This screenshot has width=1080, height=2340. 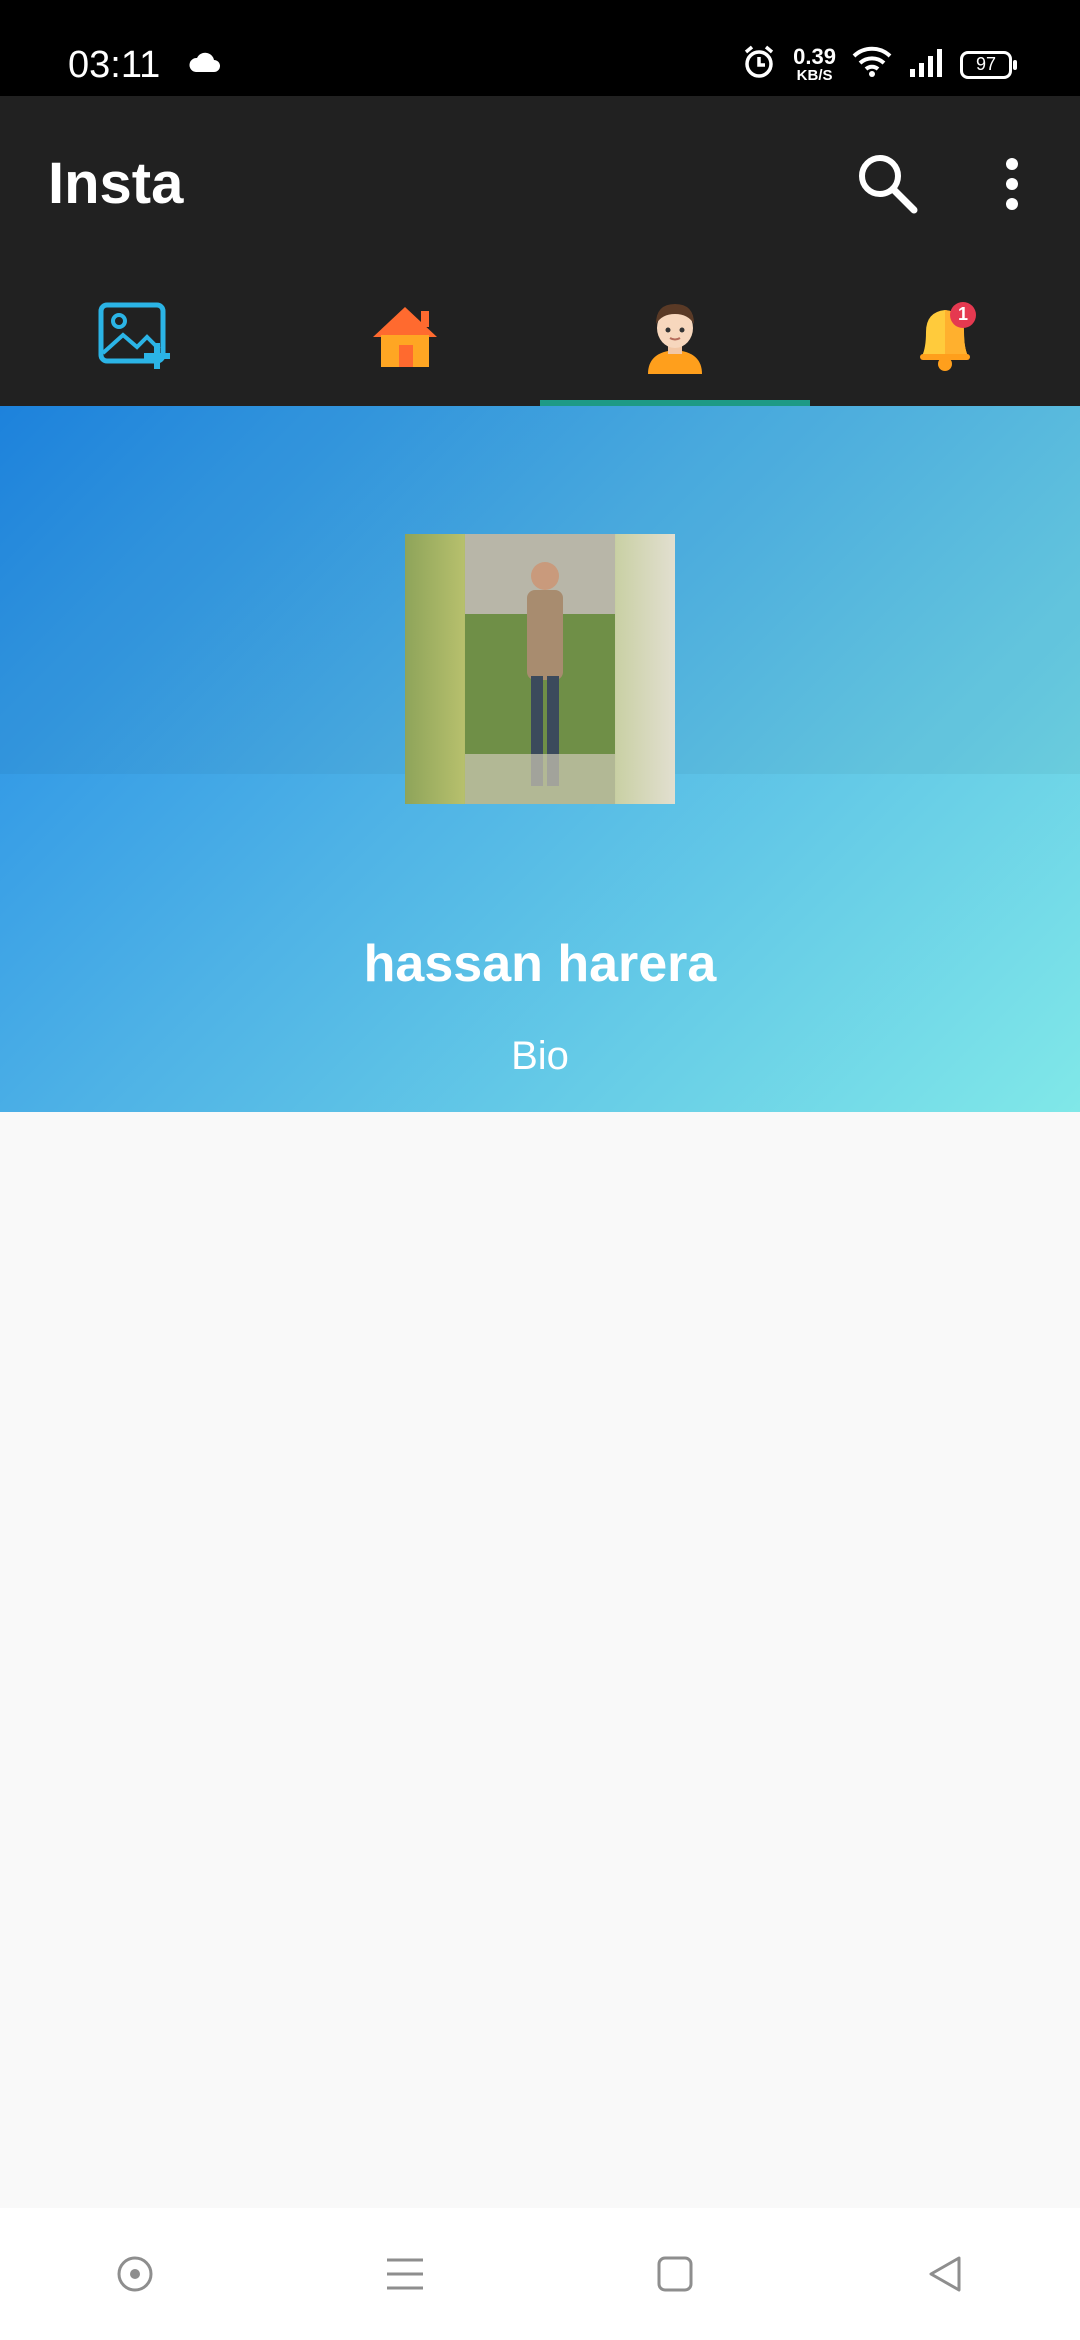 I want to click on alarm-icon, so click(x=759, y=64).